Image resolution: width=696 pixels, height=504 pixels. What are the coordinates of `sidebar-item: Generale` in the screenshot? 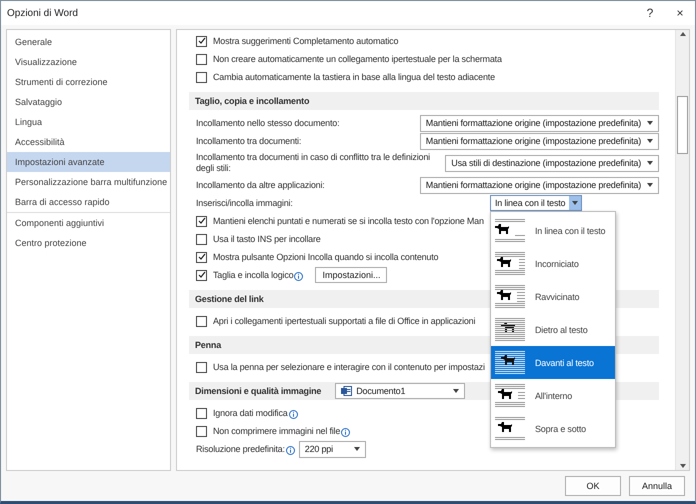 It's located at (88, 42).